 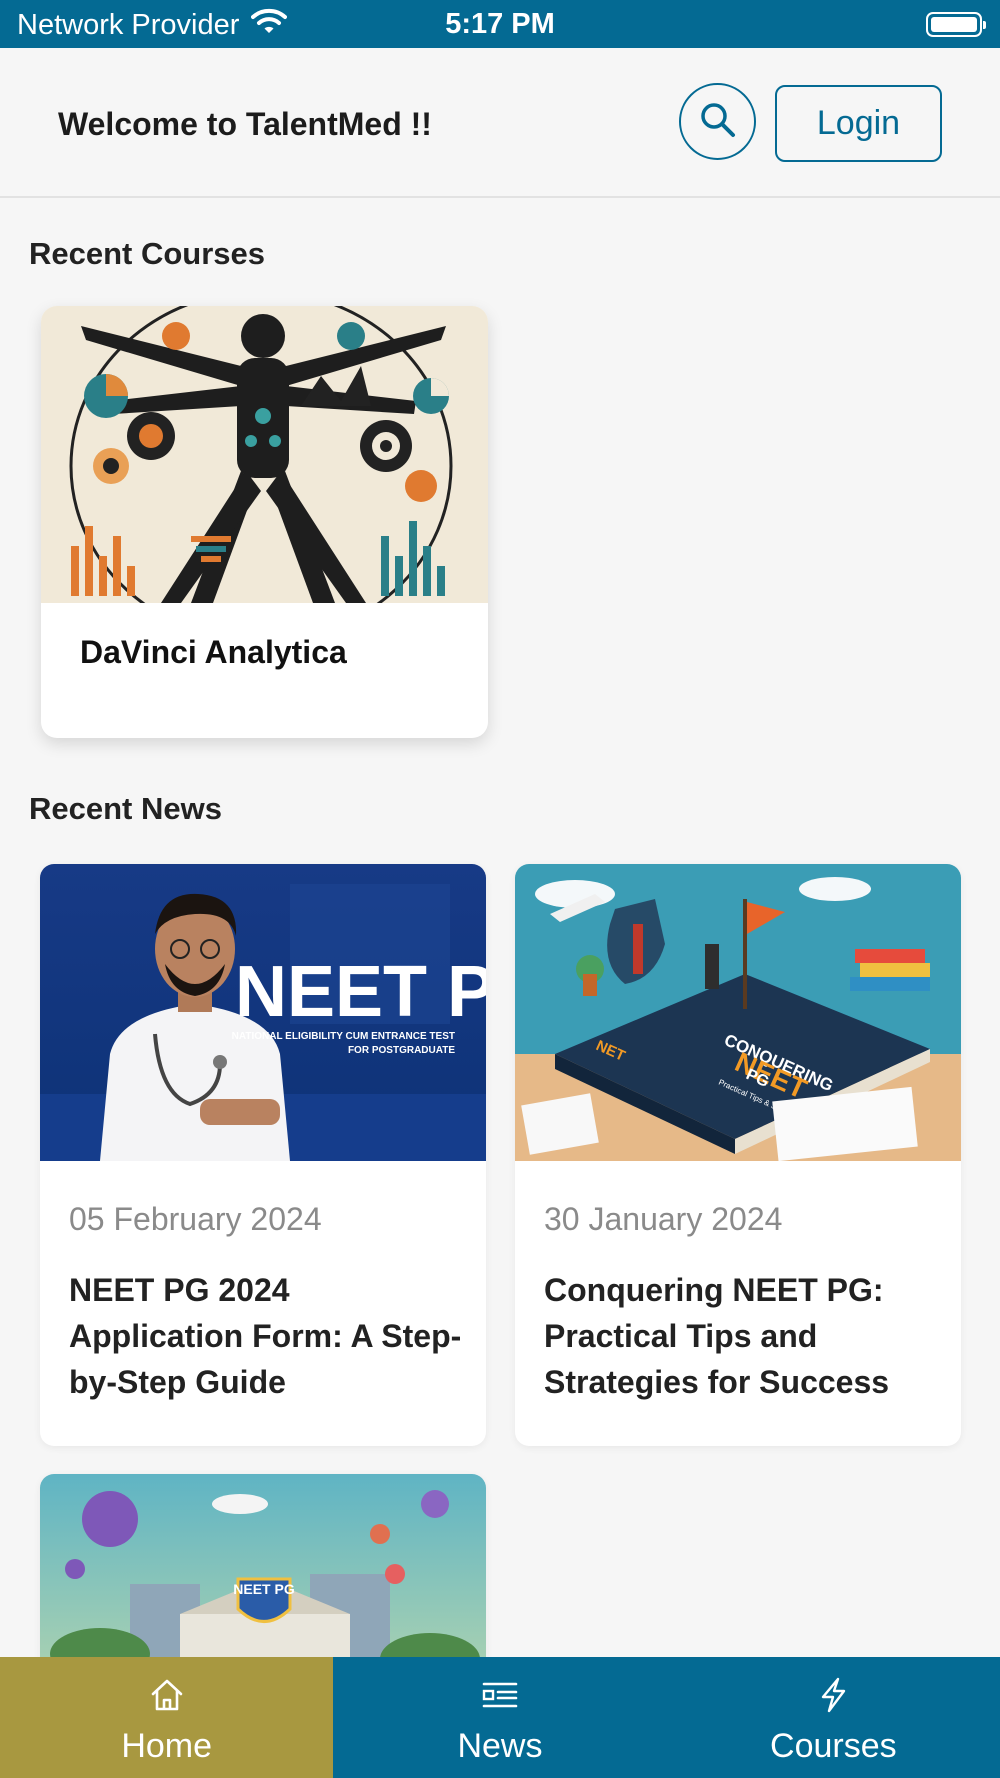 What do you see at coordinates (128, 24) in the screenshot?
I see `carrier-label: Network Provider` at bounding box center [128, 24].